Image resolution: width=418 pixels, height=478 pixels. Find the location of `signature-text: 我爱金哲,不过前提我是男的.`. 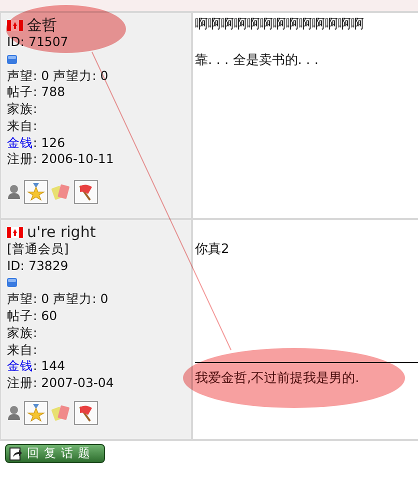

signature-text: 我爱金哲,不过前提我是男的. is located at coordinates (277, 378).